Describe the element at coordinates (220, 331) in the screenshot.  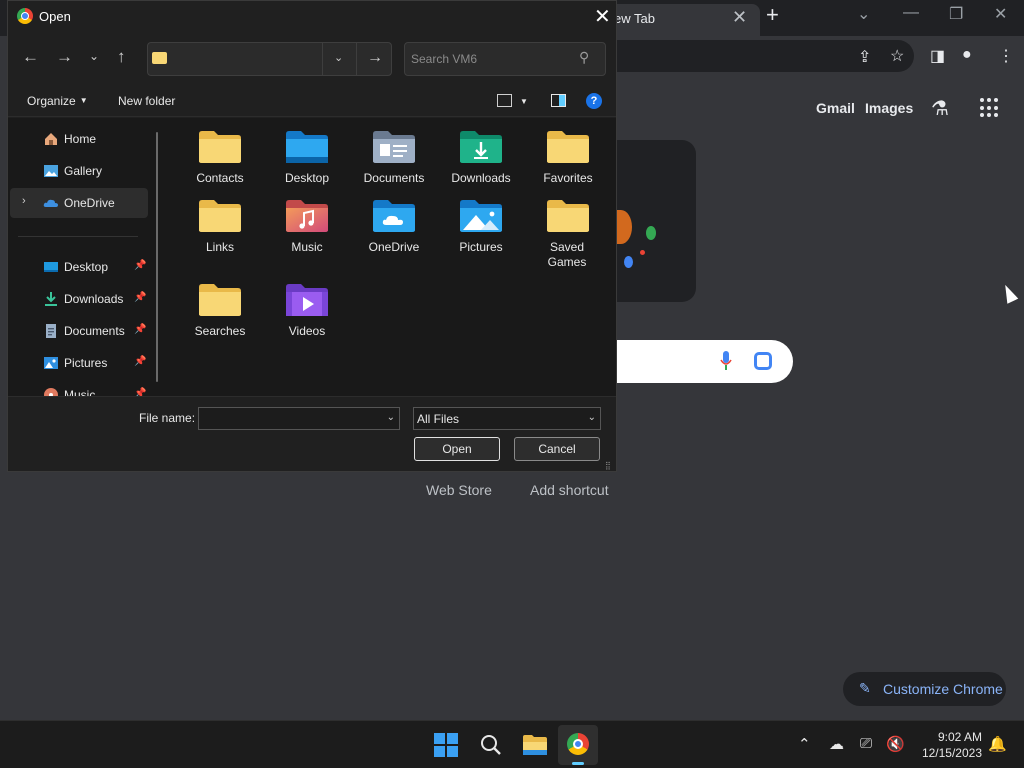
I see `folder-label: Searches` at that location.